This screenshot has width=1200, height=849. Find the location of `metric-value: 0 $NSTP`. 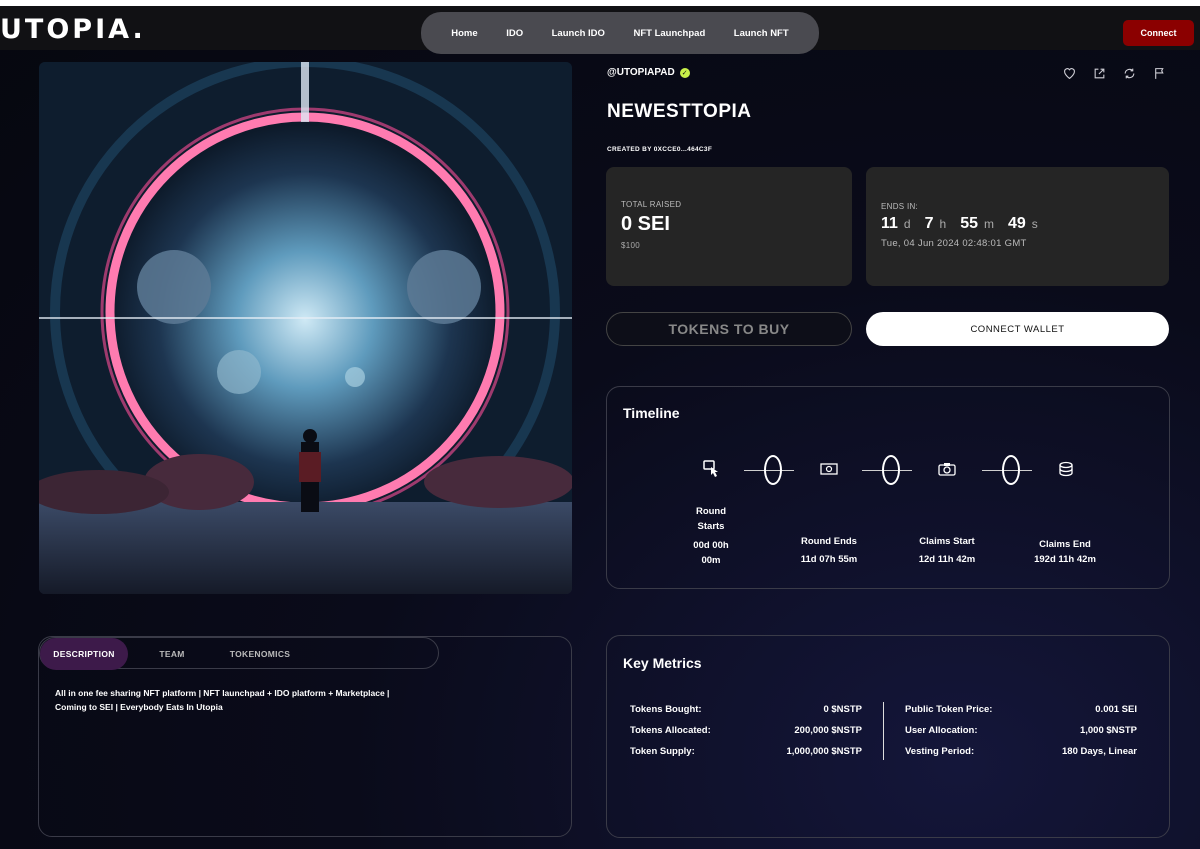

metric-value: 0 $NSTP is located at coordinates (842, 709).